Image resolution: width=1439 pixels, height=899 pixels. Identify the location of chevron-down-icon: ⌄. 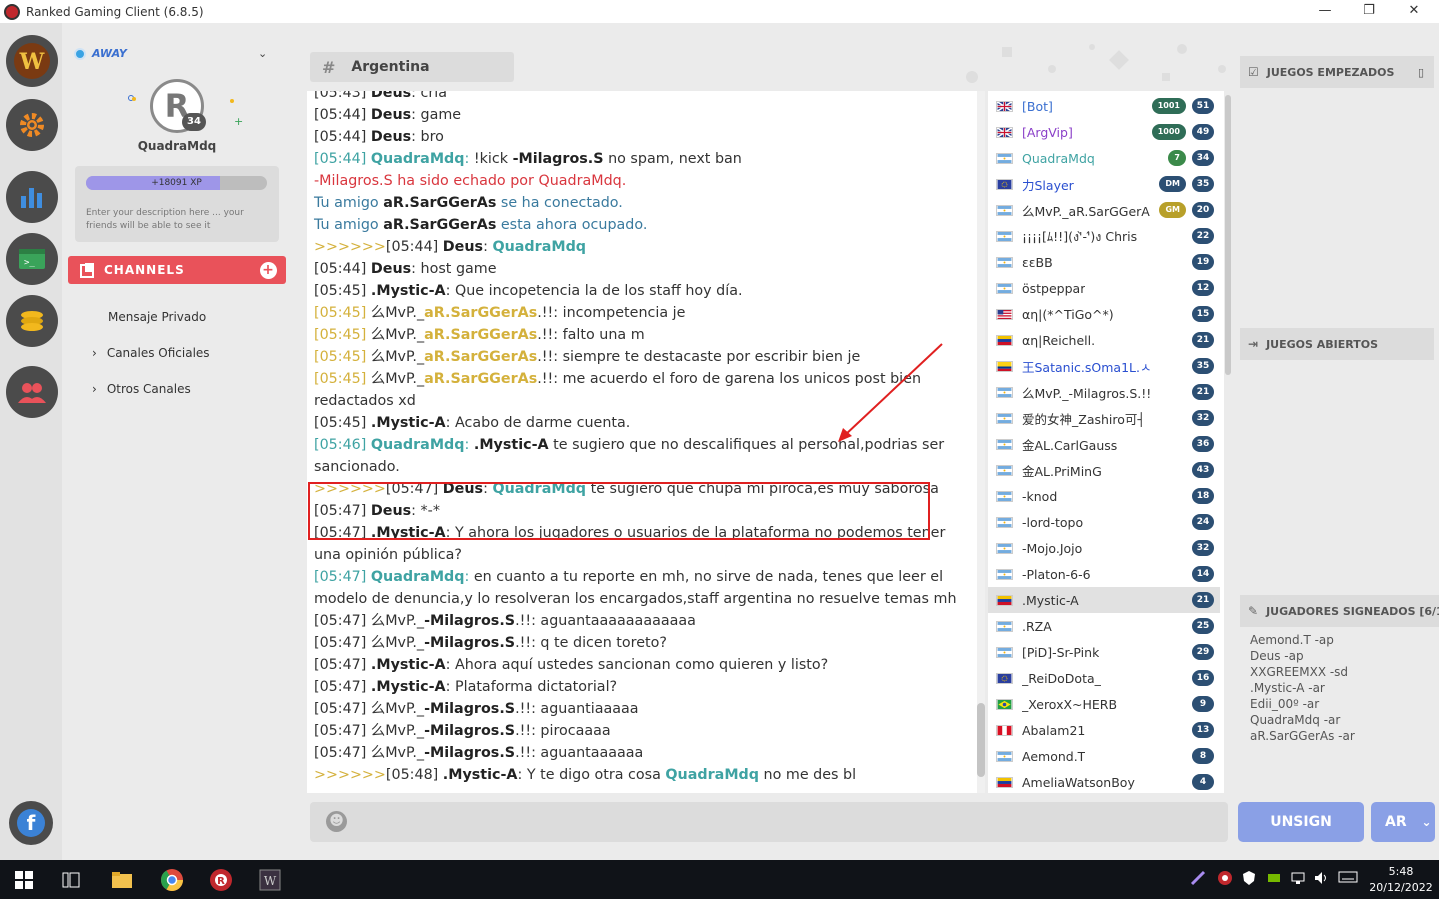
(262, 53).